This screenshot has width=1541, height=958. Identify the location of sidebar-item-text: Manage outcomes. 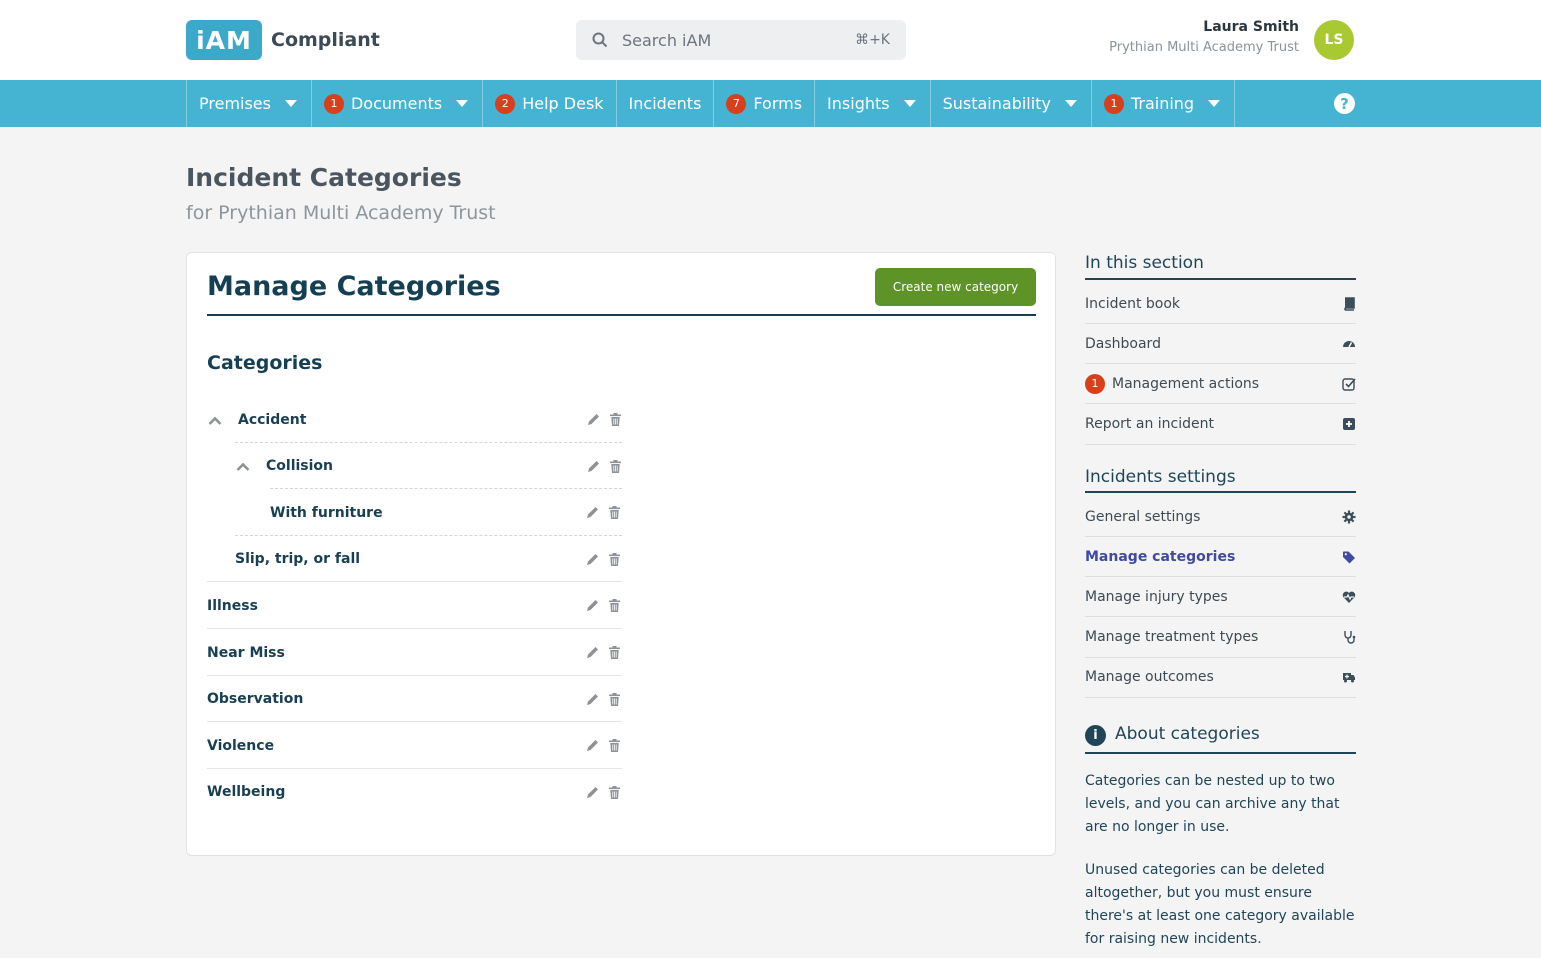
(1149, 677).